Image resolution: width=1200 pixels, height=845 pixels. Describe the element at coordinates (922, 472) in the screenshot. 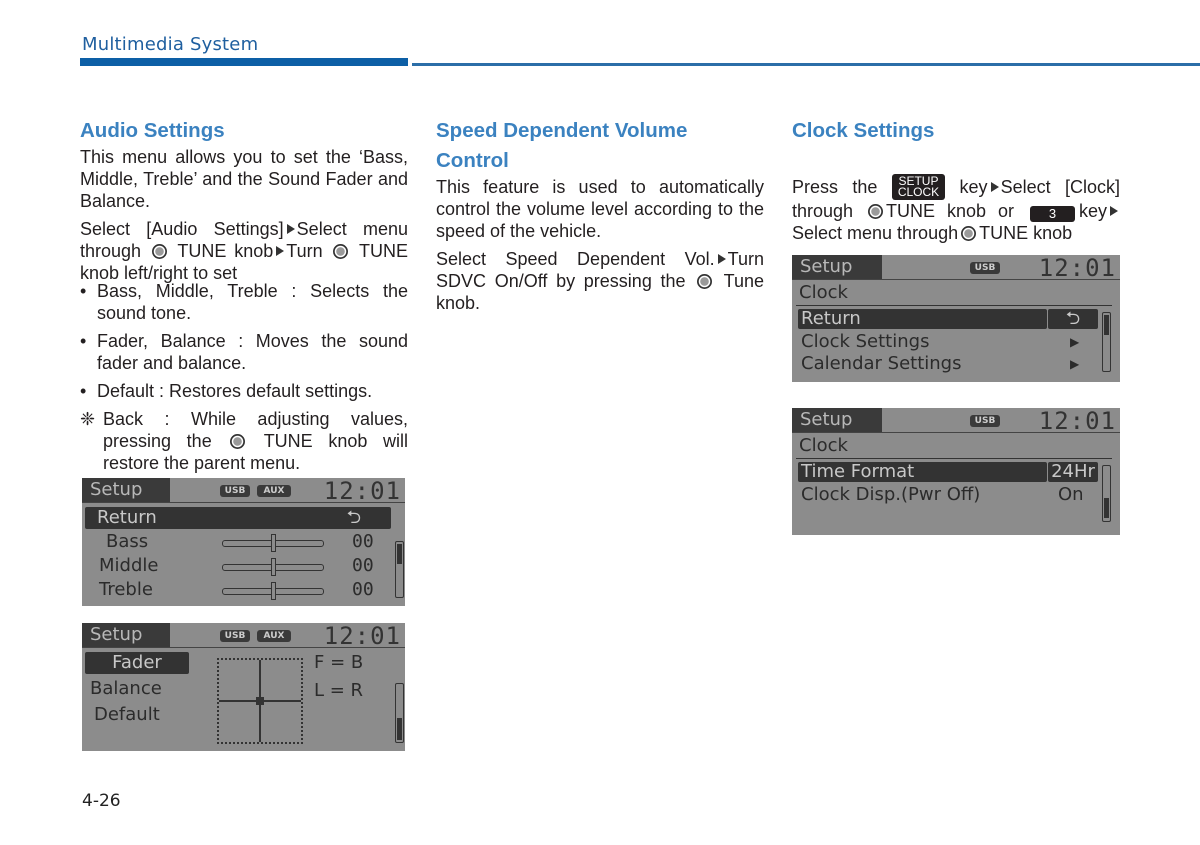

I see `menu-item-time-format: Time Format` at that location.